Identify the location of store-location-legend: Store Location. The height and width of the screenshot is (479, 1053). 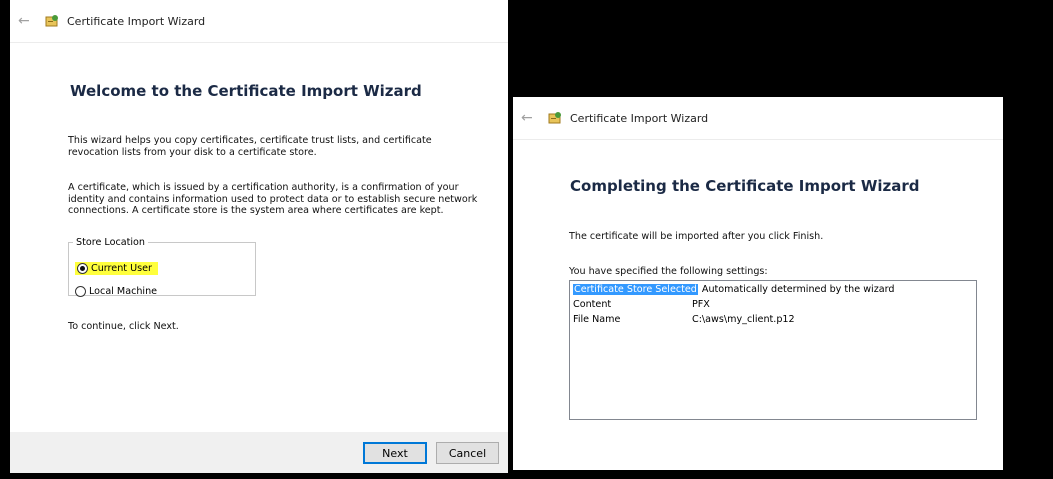
(110, 242).